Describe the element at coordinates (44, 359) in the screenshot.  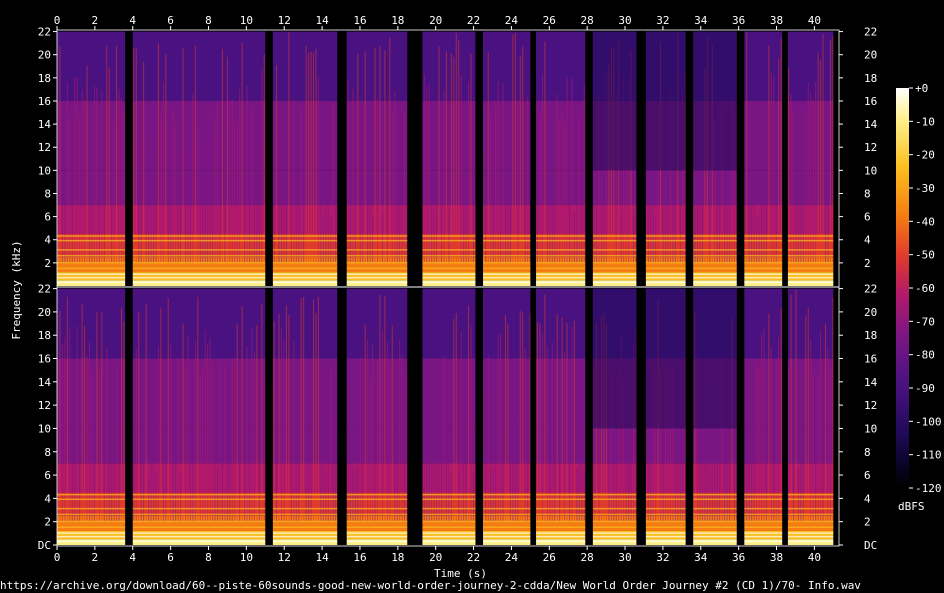
I see `y-tick-label-left: 16` at that location.